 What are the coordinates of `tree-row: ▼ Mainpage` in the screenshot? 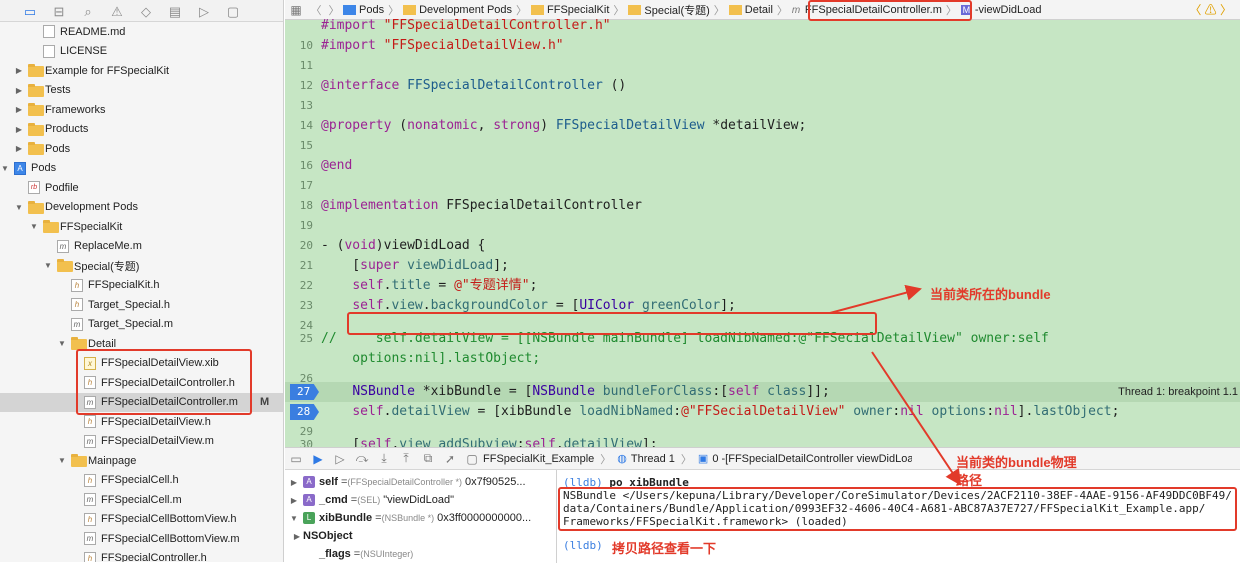 It's located at (141, 461).